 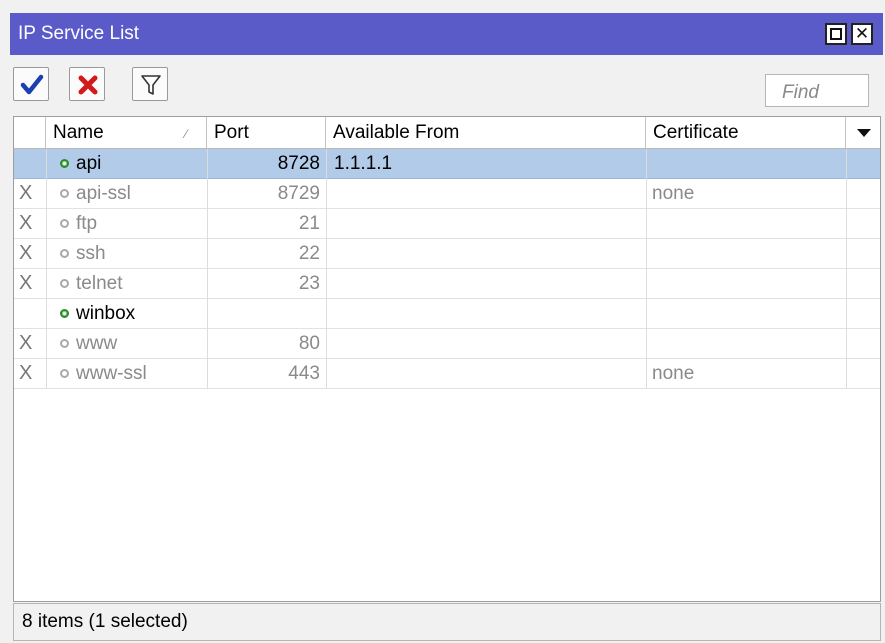 I want to click on funnel-icon, so click(x=151, y=85).